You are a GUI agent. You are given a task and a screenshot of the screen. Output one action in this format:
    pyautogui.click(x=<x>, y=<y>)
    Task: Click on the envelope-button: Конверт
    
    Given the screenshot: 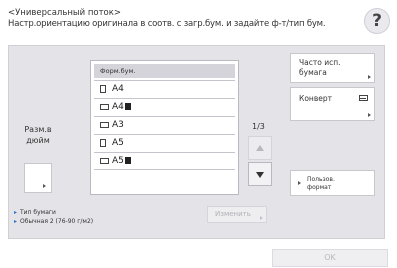 What is the action you would take?
    pyautogui.click(x=332, y=104)
    